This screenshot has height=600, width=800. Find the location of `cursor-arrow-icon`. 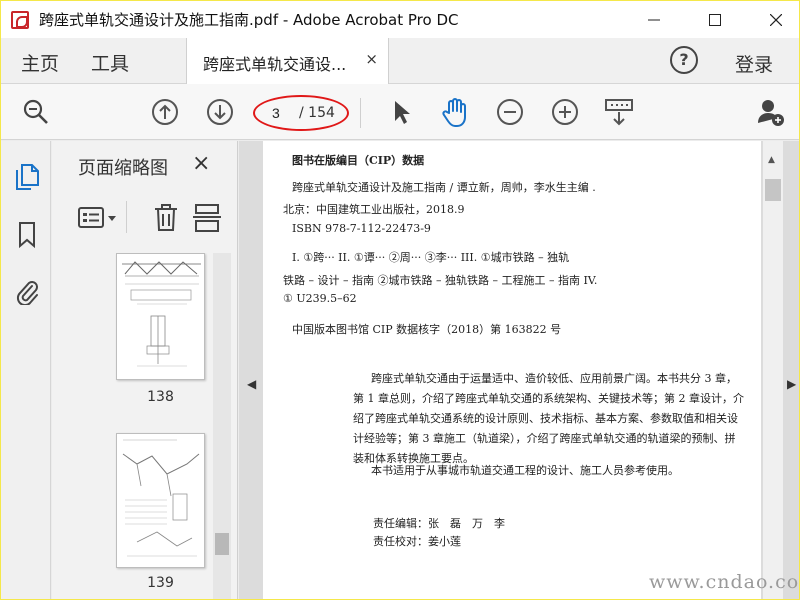

cursor-arrow-icon is located at coordinates (402, 112).